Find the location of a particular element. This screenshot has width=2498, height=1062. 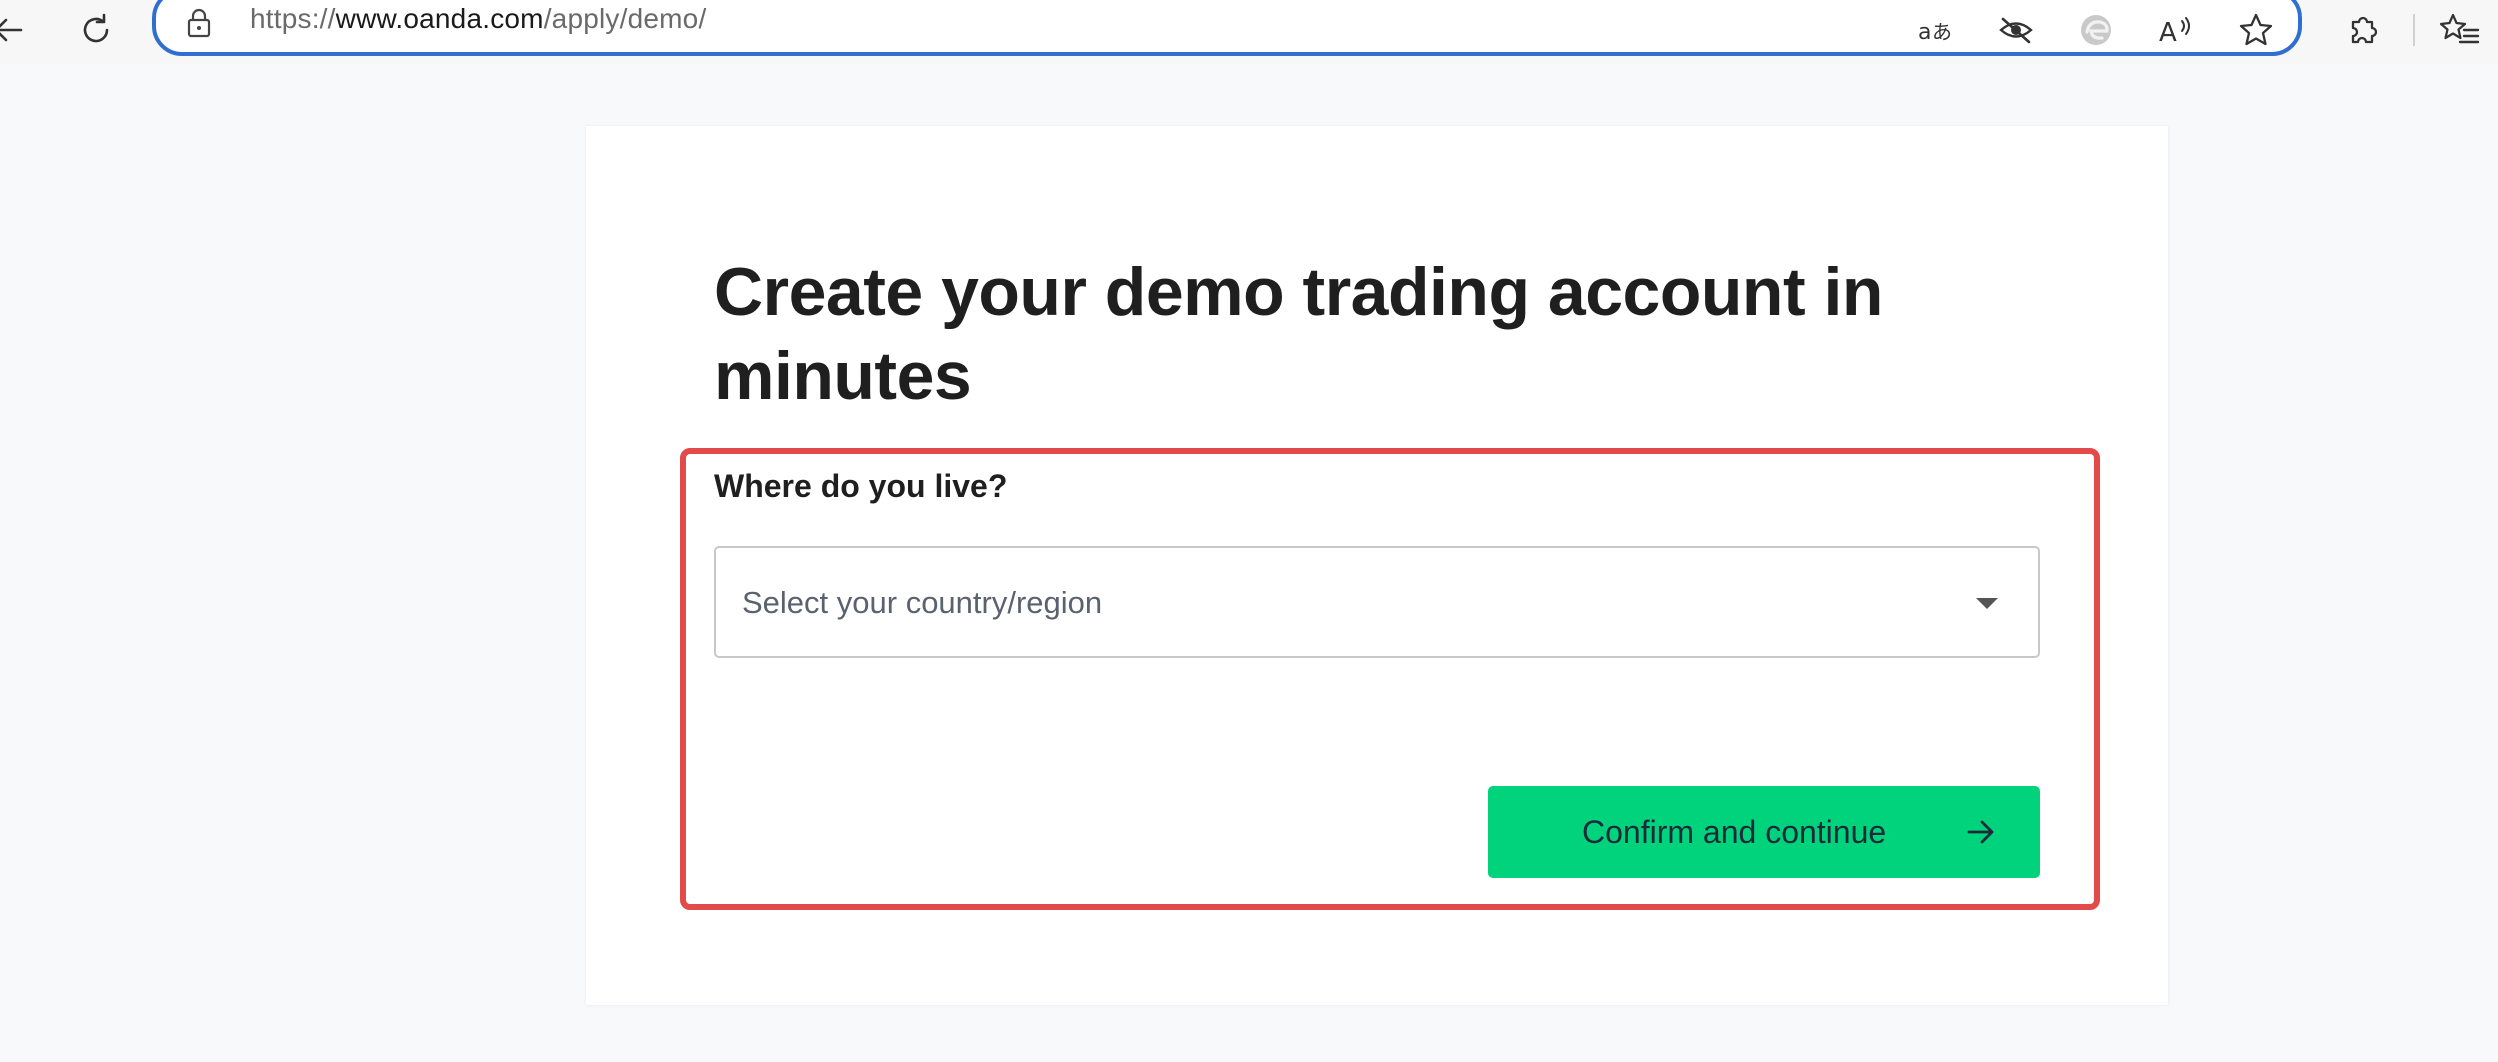

translate-icon: aあ is located at coordinates (1936, 30).